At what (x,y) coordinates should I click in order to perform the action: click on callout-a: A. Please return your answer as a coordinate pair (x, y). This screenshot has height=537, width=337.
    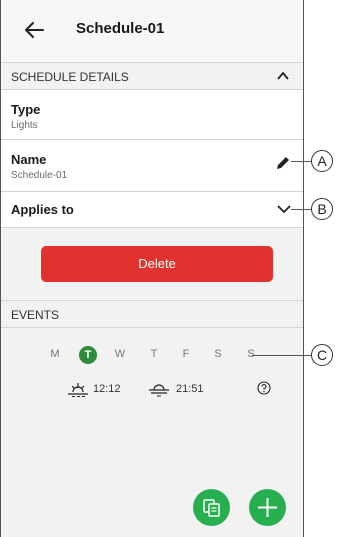
    Looking at the image, I should click on (322, 161).